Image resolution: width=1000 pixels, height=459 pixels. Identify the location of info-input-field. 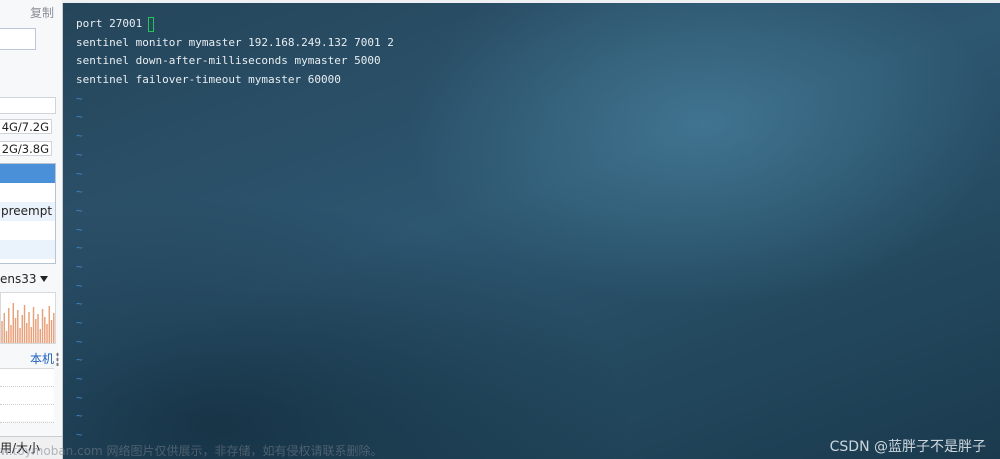
(18, 39).